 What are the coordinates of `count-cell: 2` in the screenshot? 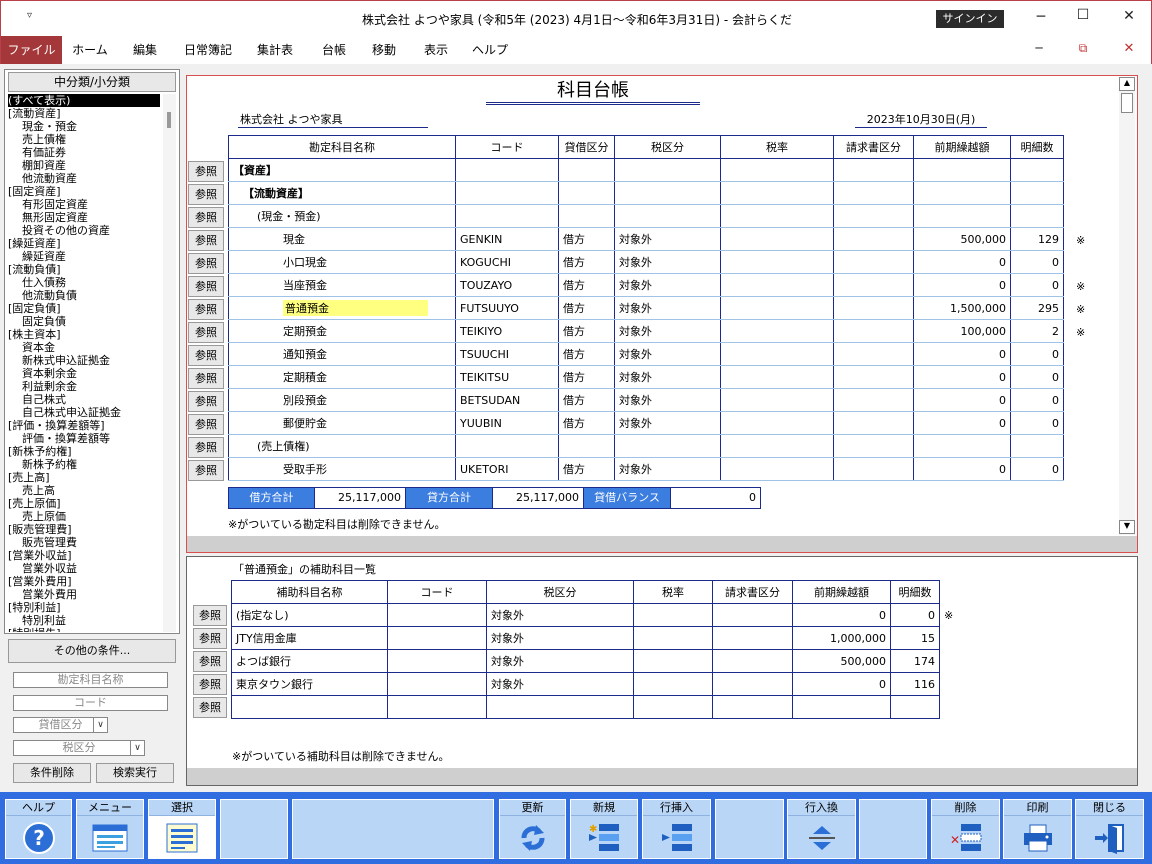 It's located at (1037, 331).